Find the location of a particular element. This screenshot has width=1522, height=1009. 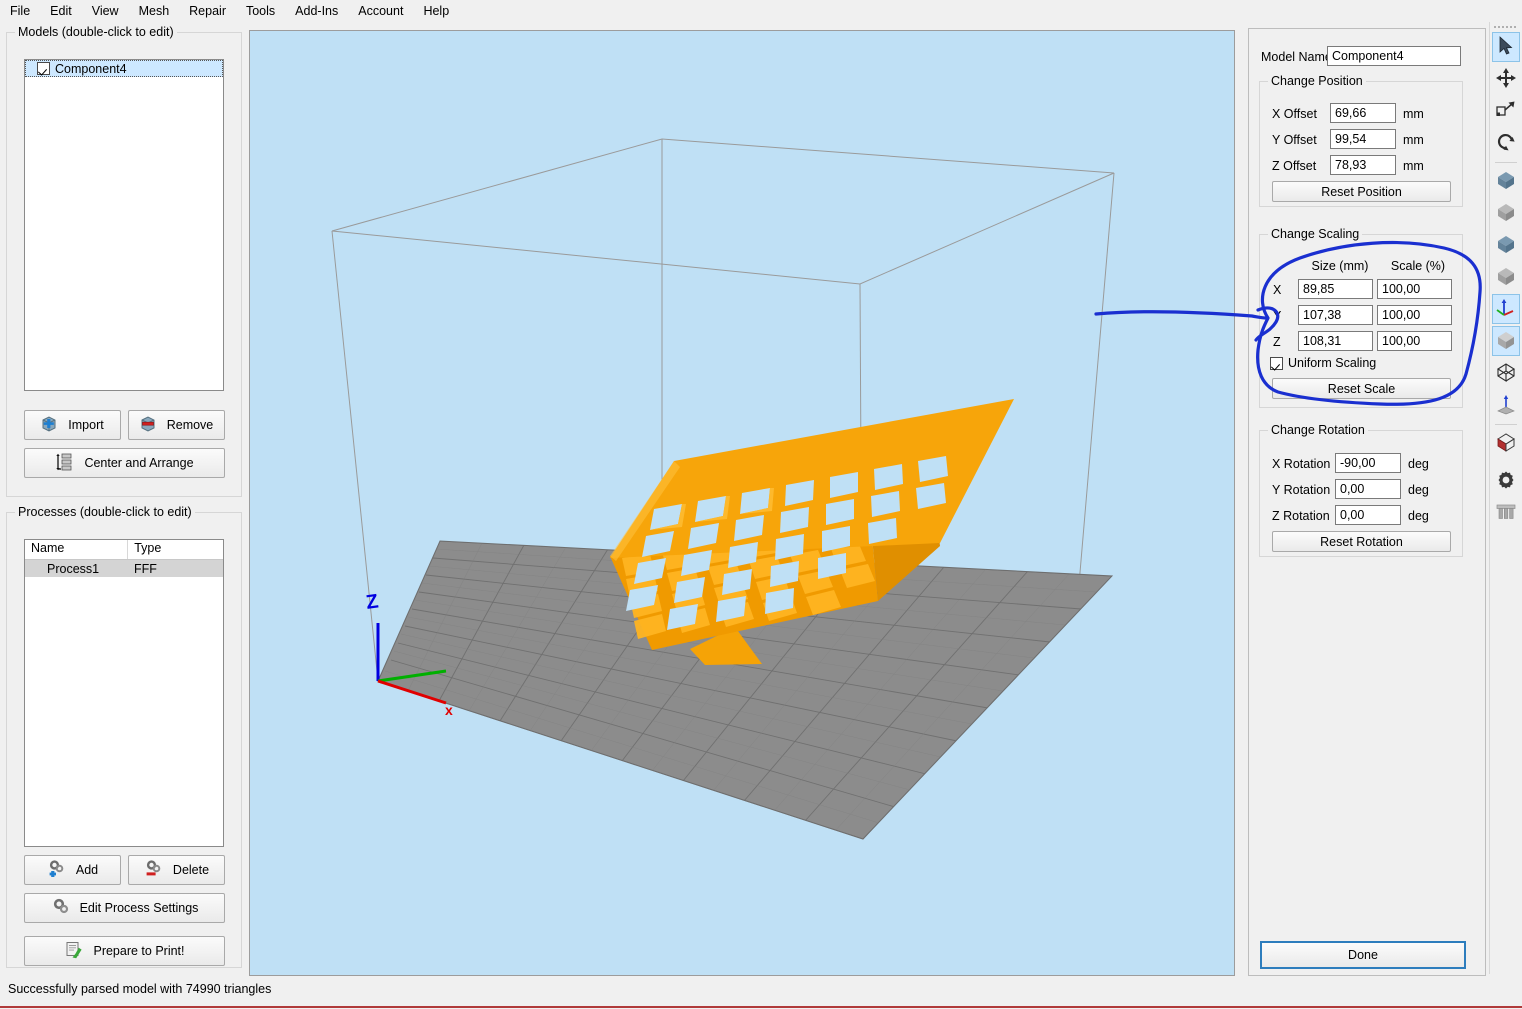

done-button: Done is located at coordinates (1363, 955).